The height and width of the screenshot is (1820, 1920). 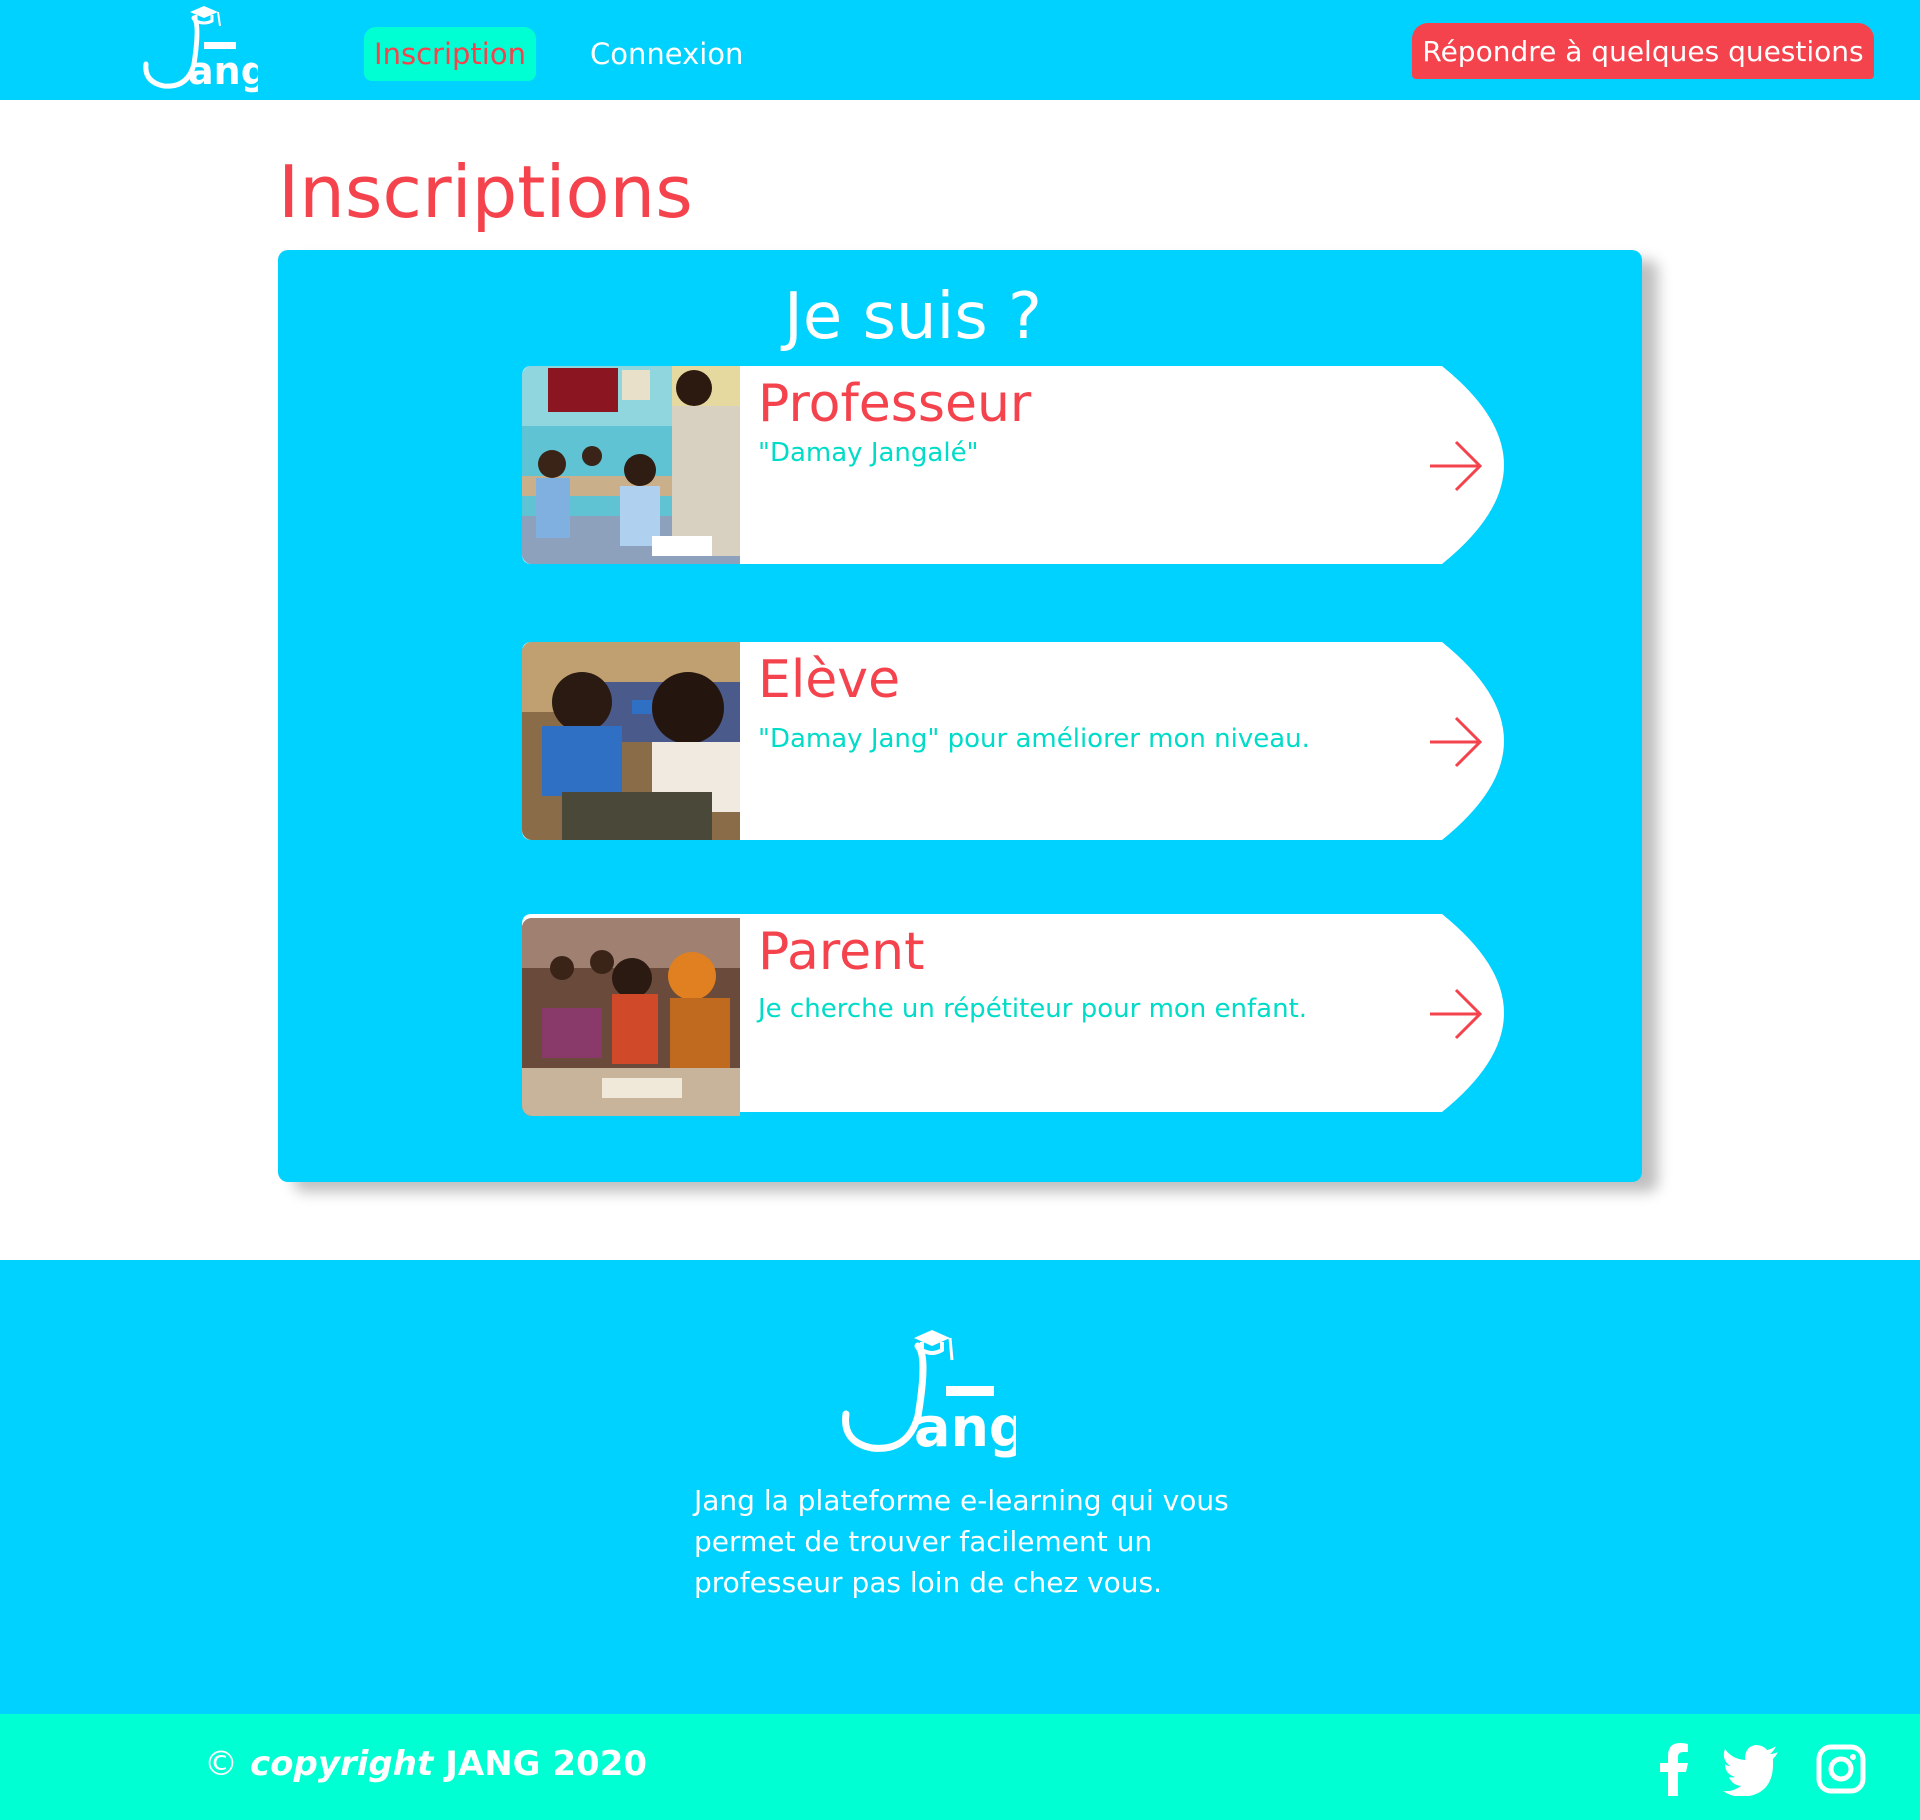 I want to click on card-subtitle: "Damay Jangalé", so click(x=868, y=453).